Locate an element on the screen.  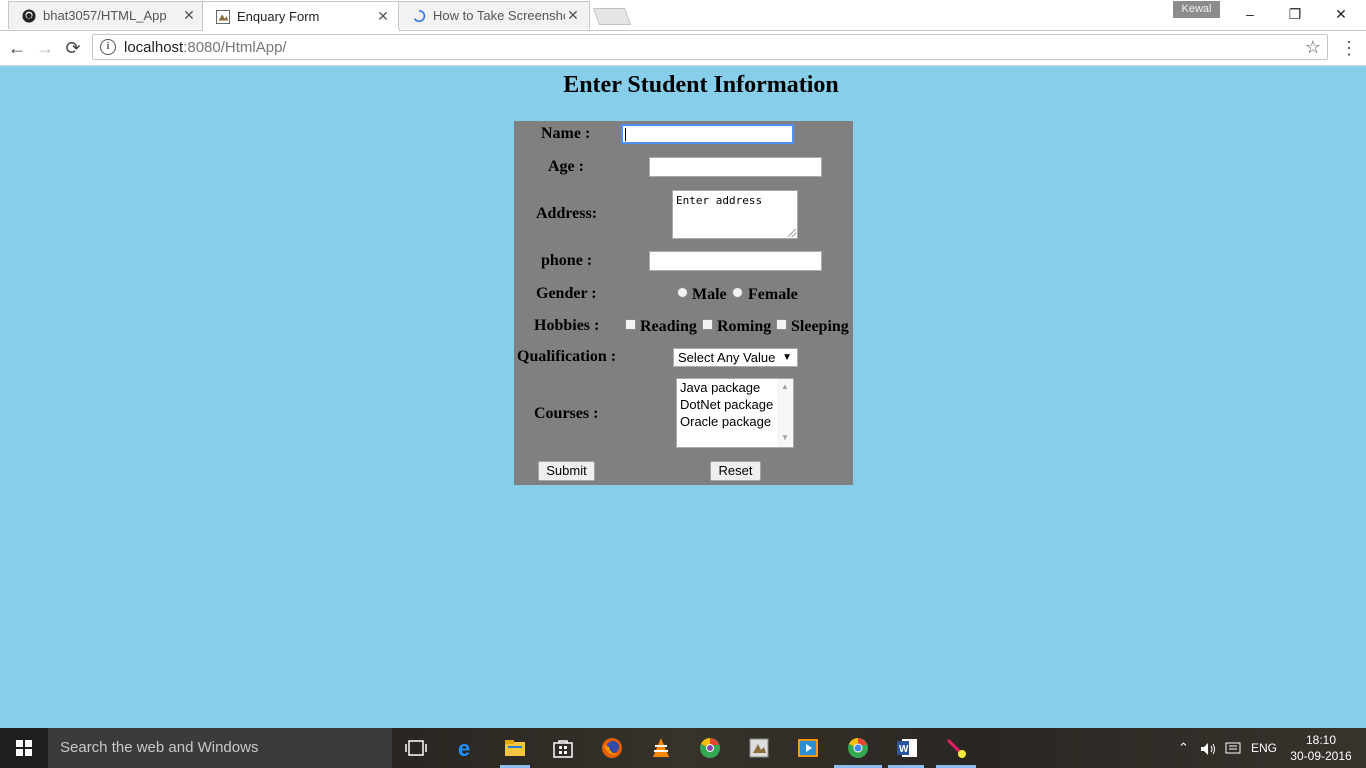
resize-handle-icon is located at coordinates (792, 233).